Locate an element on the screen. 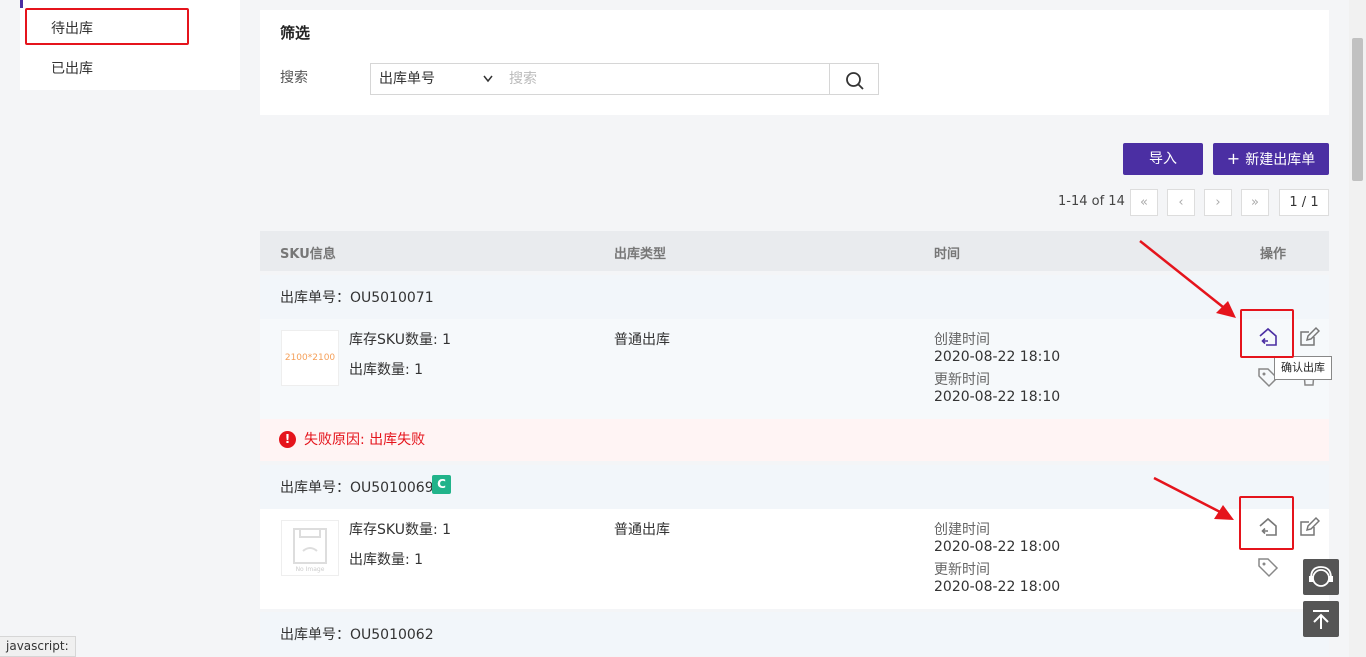 The height and width of the screenshot is (657, 1366). error-icon: ! is located at coordinates (287, 439).